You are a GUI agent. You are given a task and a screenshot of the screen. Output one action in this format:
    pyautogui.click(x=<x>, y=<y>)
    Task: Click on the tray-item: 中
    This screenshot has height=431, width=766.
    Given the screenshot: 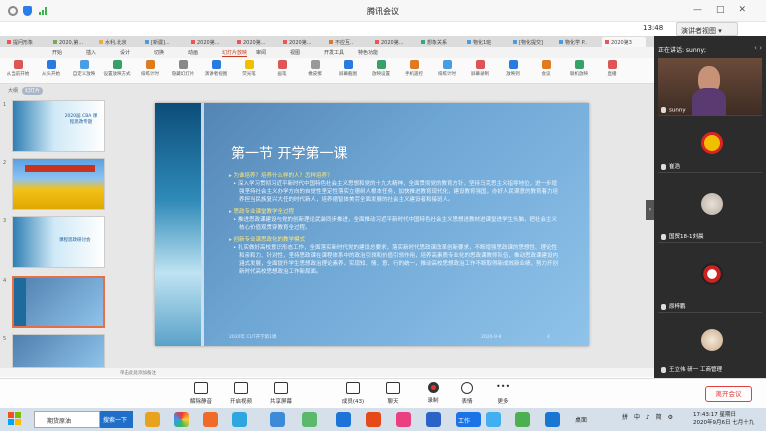 What is the action you would take?
    pyautogui.click(x=637, y=417)
    